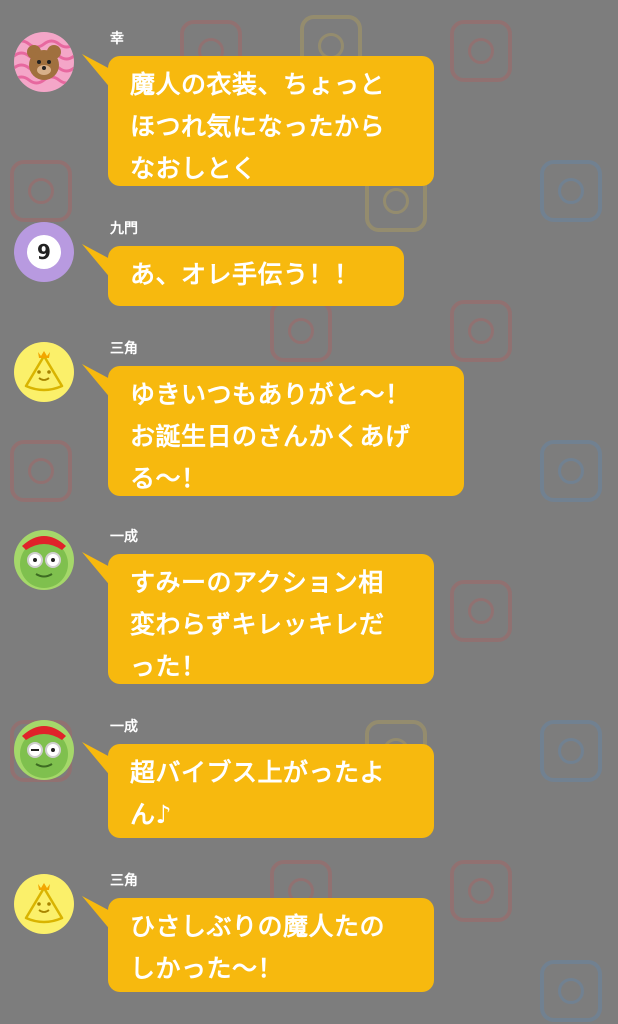 The width and height of the screenshot is (618, 1024). I want to click on message-bubble: 超バイブス上がったよ ん♪, so click(271, 791).